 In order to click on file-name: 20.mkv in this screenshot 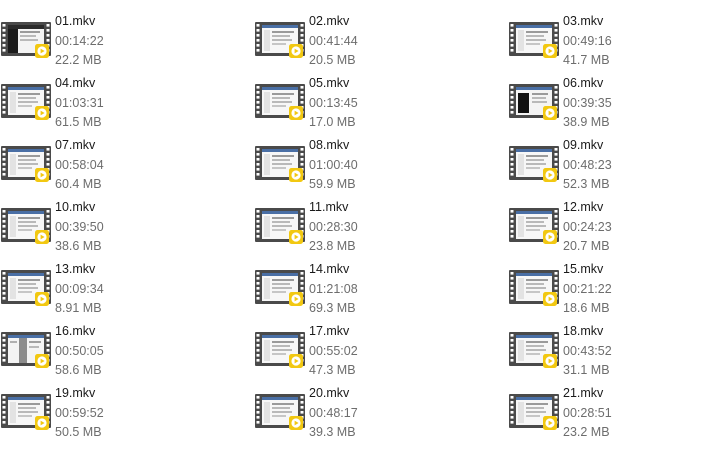, I will do `click(329, 393)`.